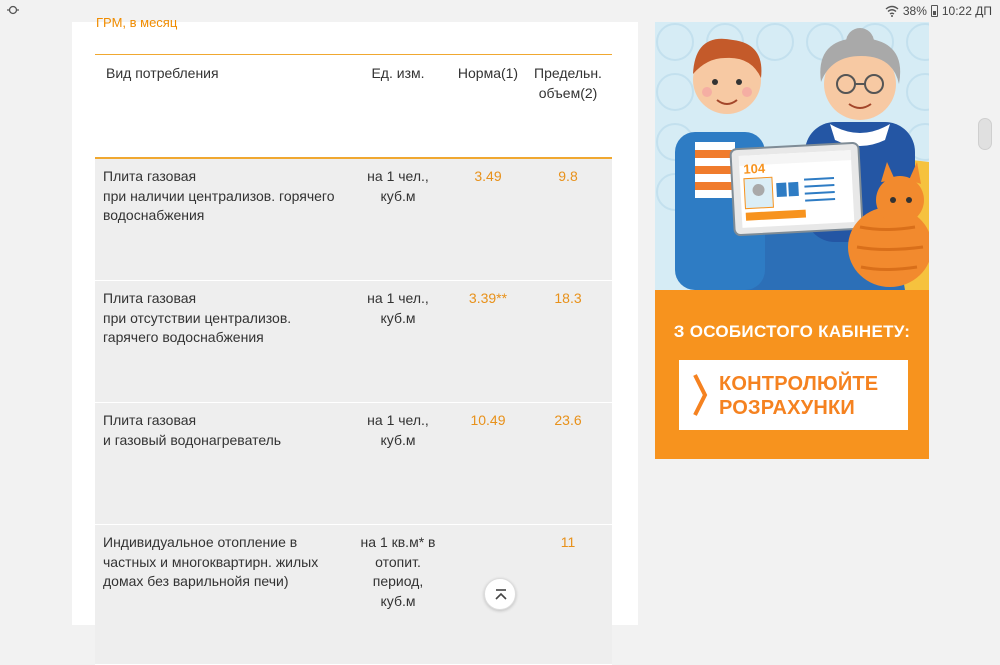 The width and height of the screenshot is (1000, 665). Describe the element at coordinates (13, 11) in the screenshot. I see `notification-icon` at that location.